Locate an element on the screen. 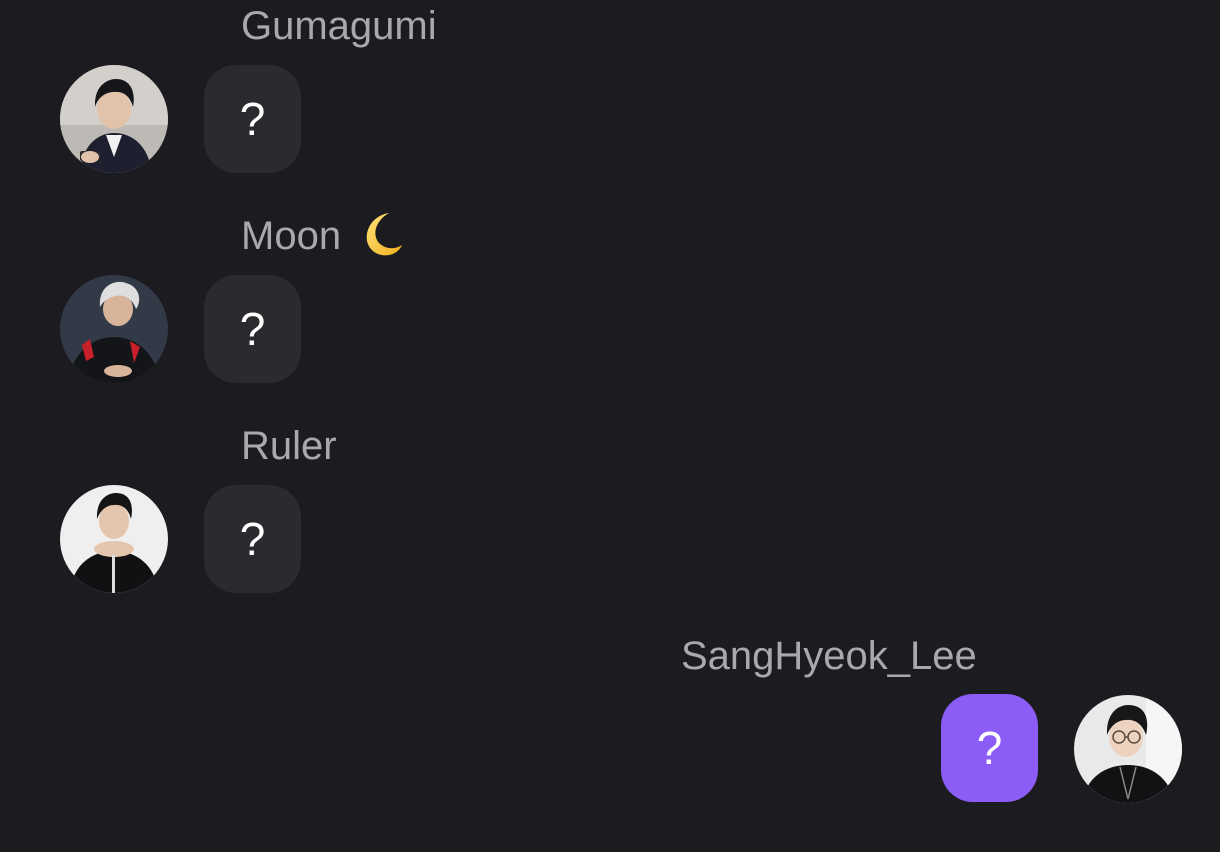  message-bubble-ruler: ? is located at coordinates (252, 539).